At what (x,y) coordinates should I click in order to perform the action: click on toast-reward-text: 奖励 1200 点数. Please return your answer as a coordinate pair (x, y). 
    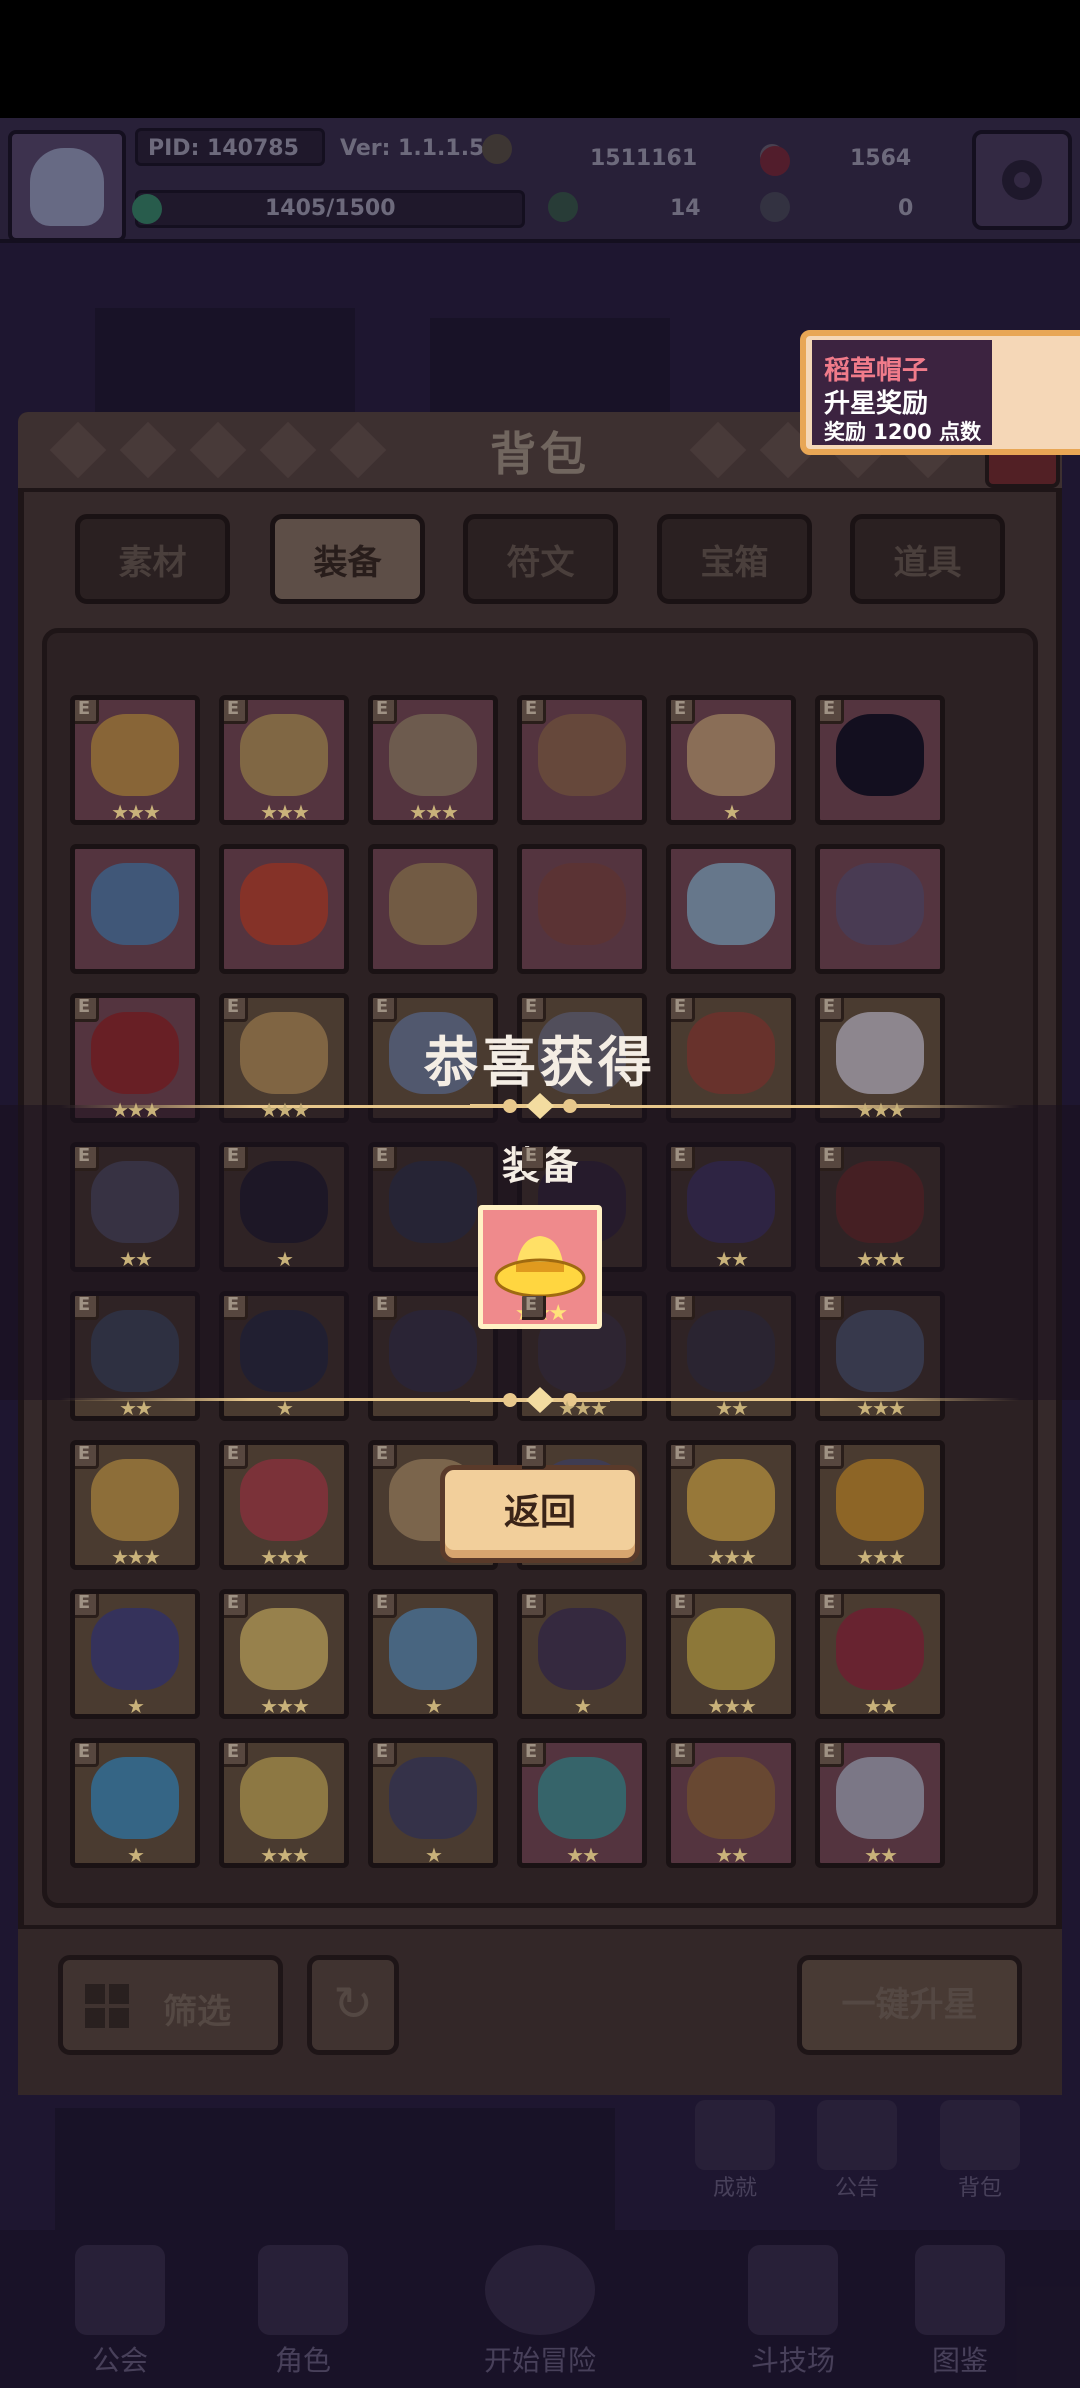
    Looking at the image, I should click on (903, 432).